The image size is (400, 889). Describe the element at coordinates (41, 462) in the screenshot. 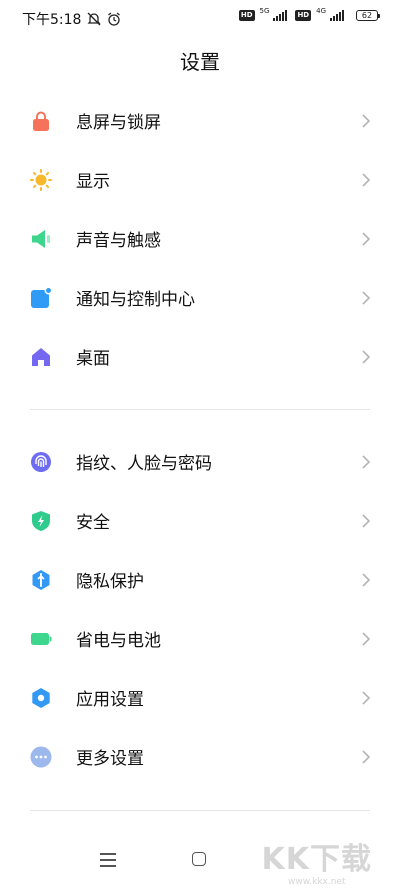

I see `fingerprint-icon` at that location.